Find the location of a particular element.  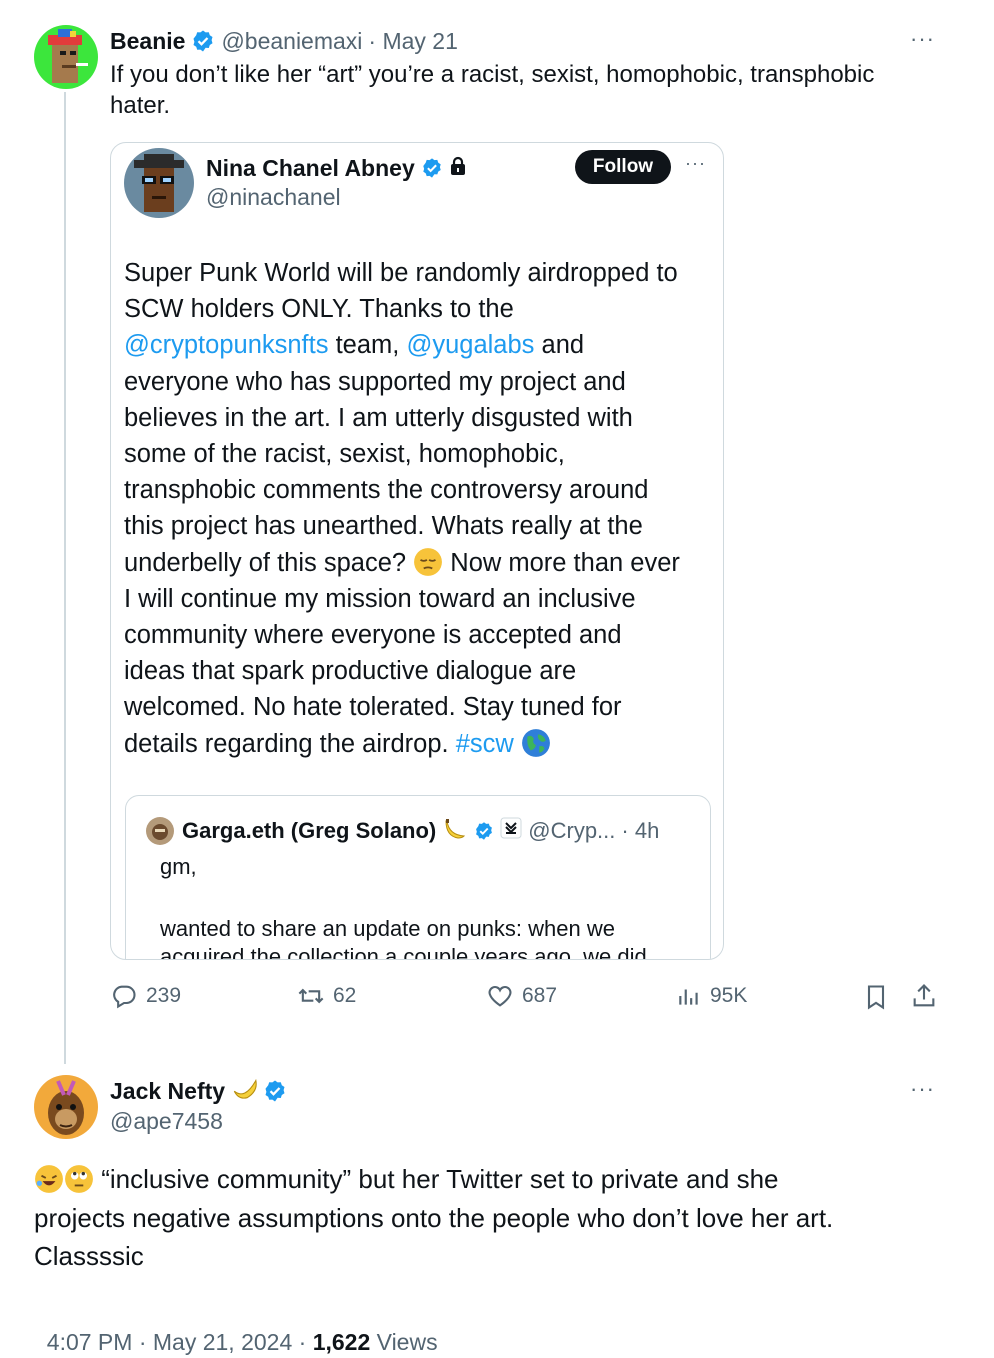

quote-header: Nina Chanel Abney is located at coordinates (336, 168).